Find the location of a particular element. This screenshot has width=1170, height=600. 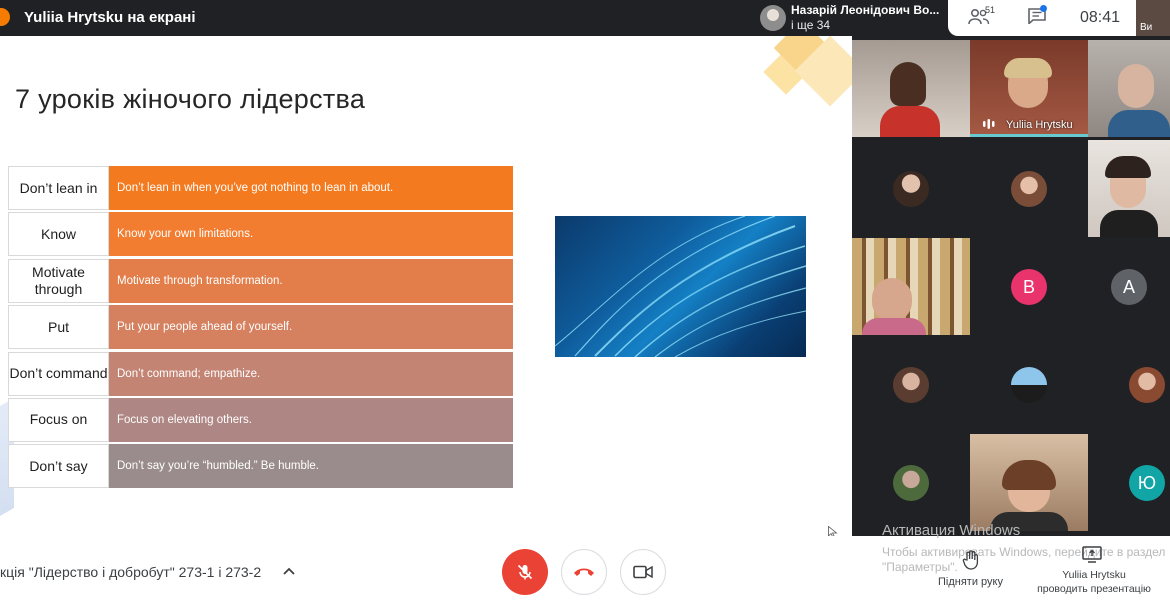

meeting-info-panel: 51 08:41 is located at coordinates (1042, 18).